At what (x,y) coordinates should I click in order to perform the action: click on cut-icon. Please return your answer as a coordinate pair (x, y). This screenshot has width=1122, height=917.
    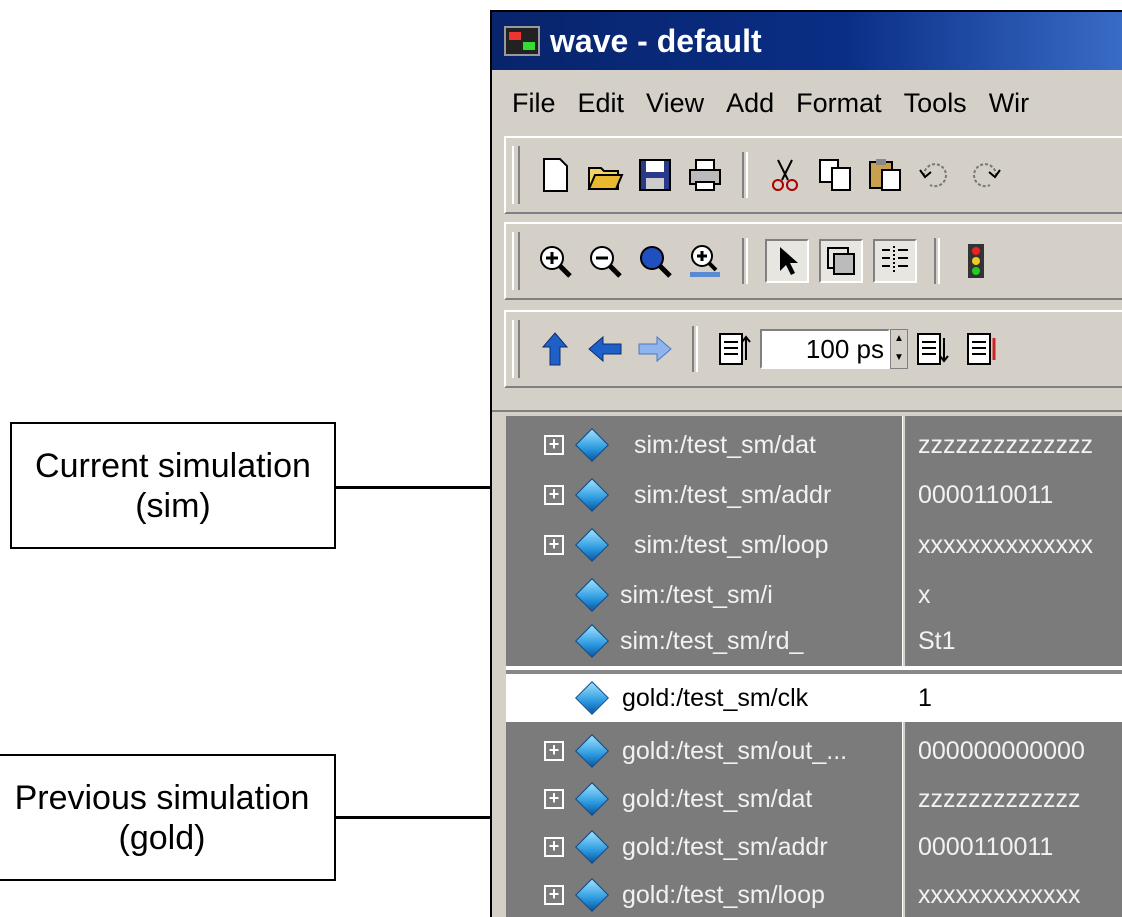
    Looking at the image, I should click on (785, 175).